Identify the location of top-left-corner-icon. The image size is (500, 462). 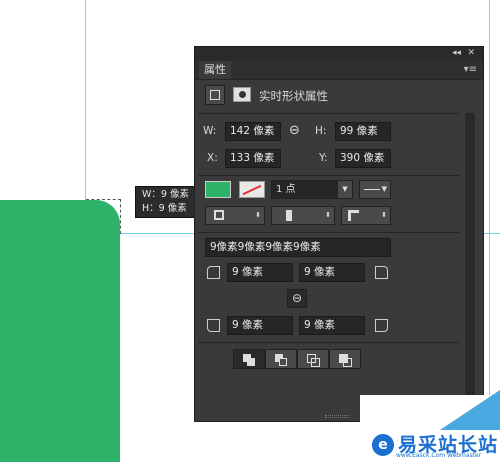
(213, 272).